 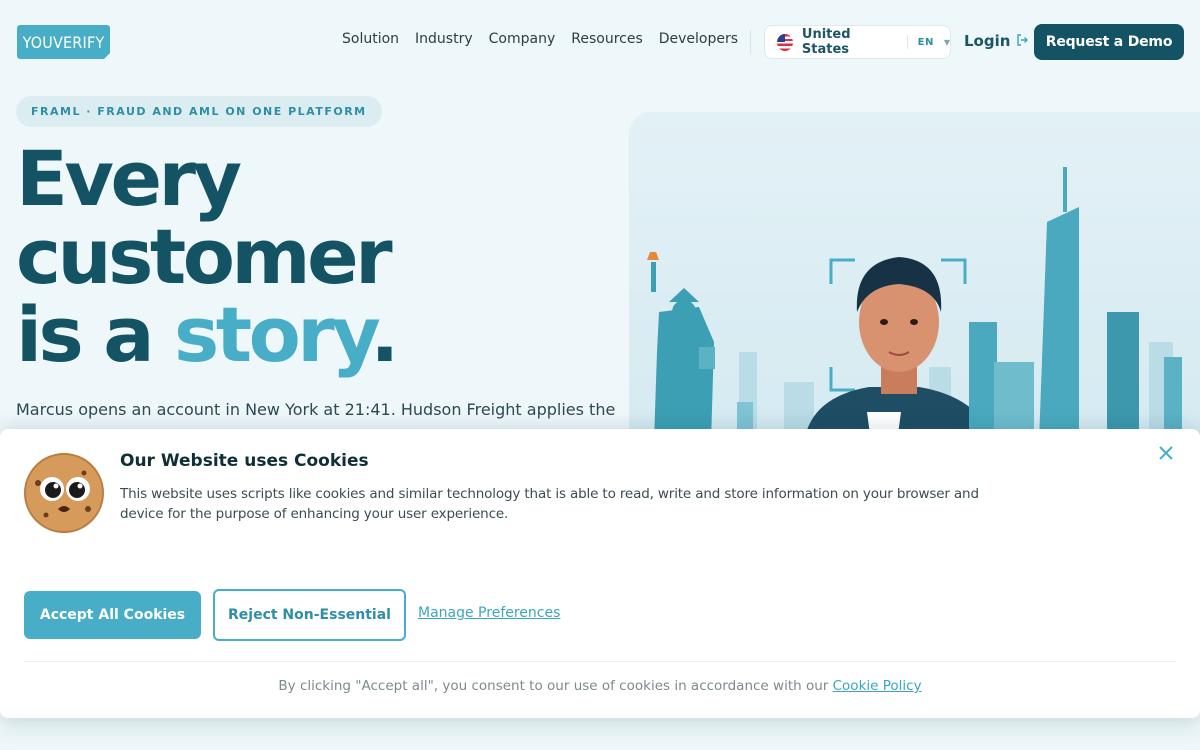 I want to click on headline-line-3-prefix: is a, so click(x=95, y=334).